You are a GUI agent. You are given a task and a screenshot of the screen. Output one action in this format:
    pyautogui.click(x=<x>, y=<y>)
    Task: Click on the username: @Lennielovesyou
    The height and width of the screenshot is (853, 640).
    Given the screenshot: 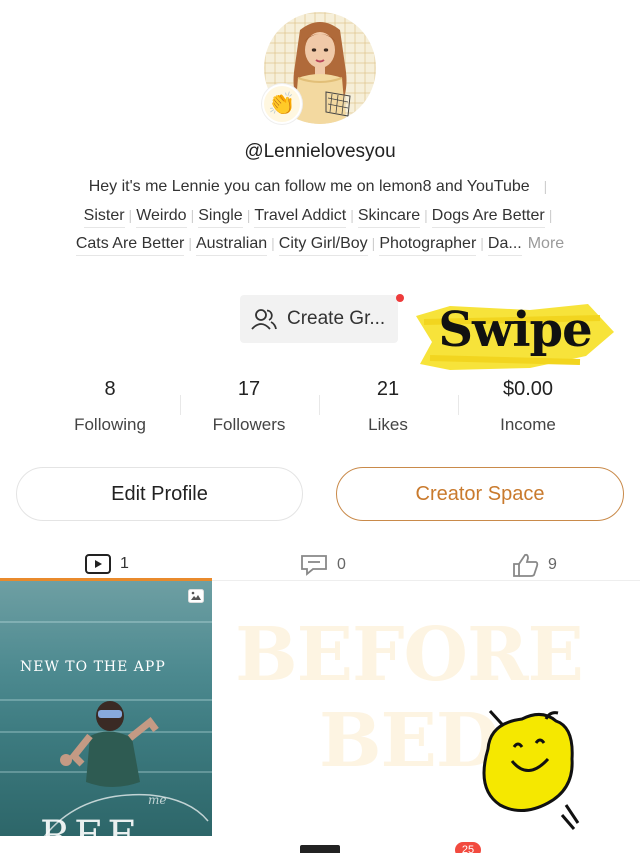 What is the action you would take?
    pyautogui.click(x=320, y=151)
    